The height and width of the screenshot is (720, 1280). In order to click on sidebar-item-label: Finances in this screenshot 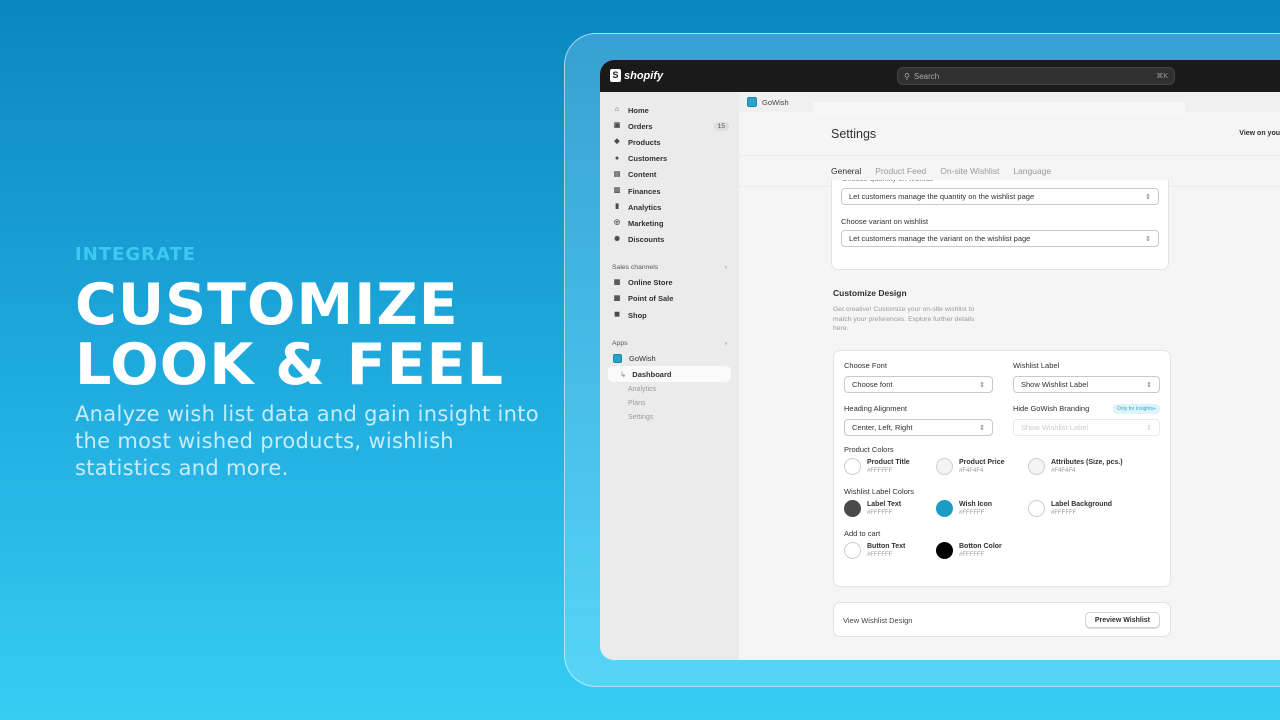, I will do `click(644, 191)`.